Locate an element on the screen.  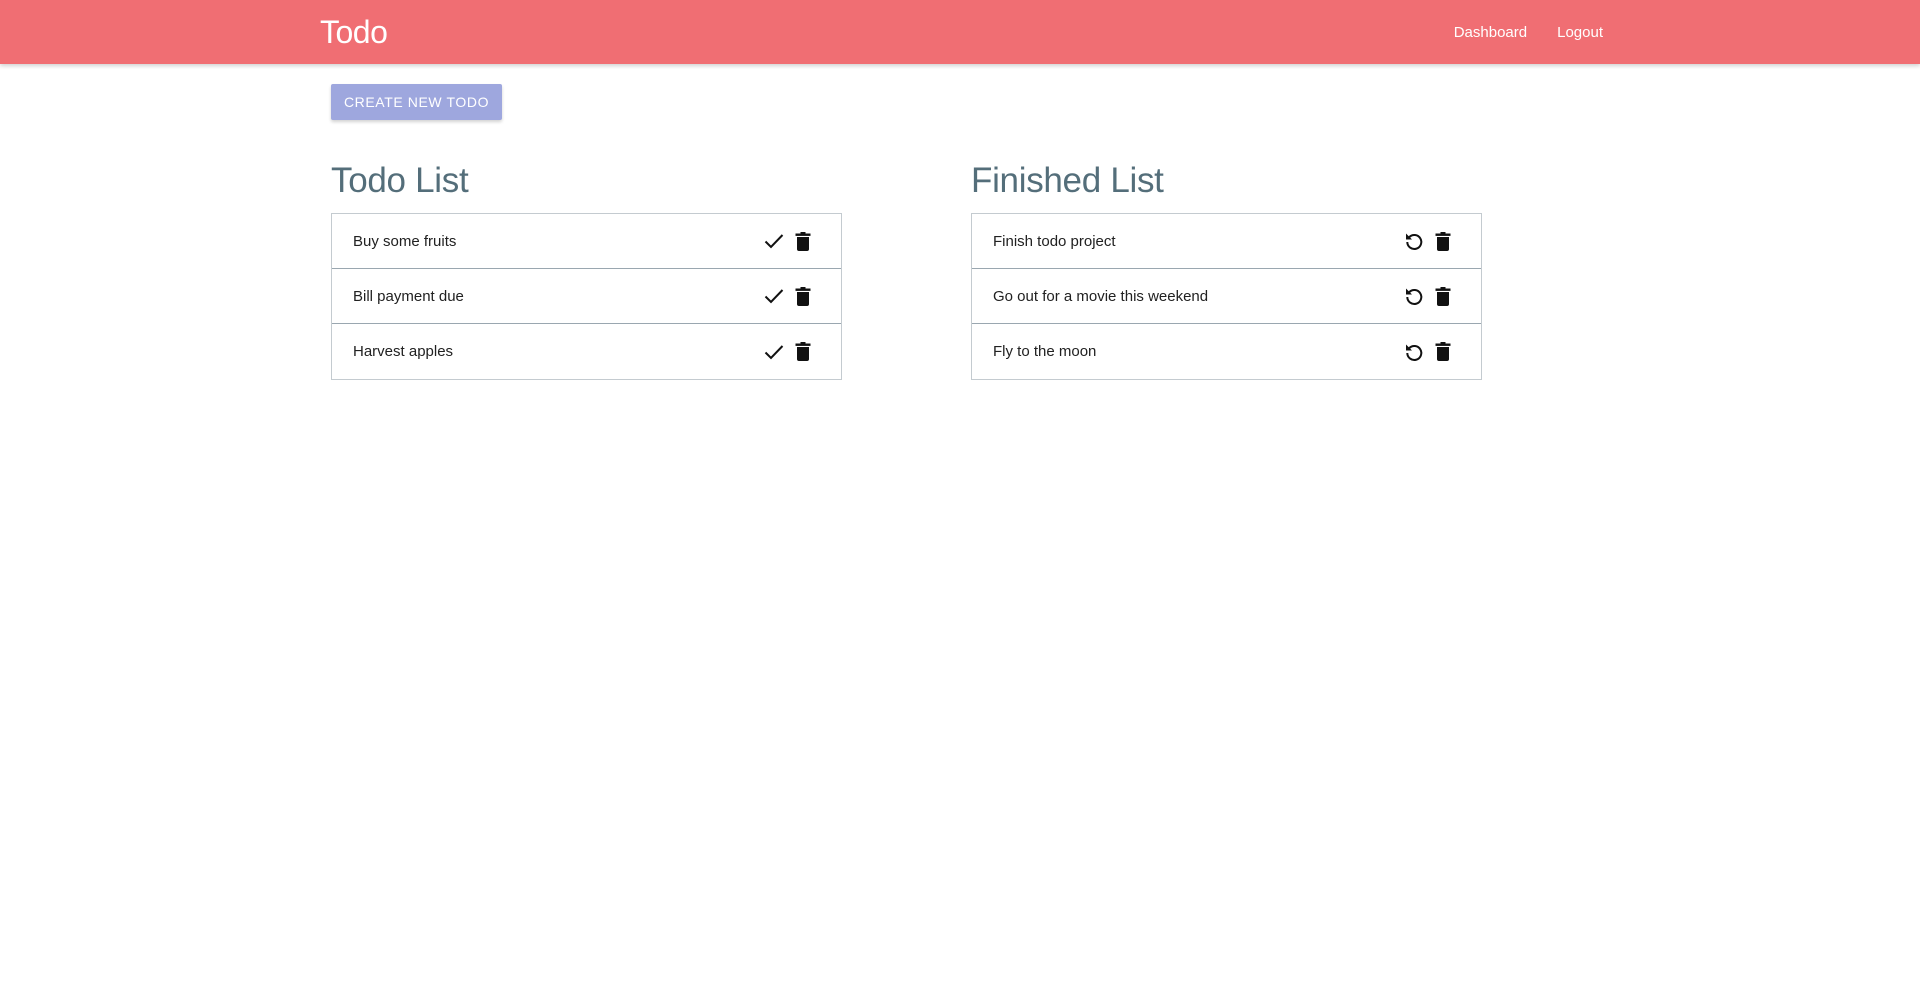
todo-list-title: Todo List is located at coordinates (400, 180).